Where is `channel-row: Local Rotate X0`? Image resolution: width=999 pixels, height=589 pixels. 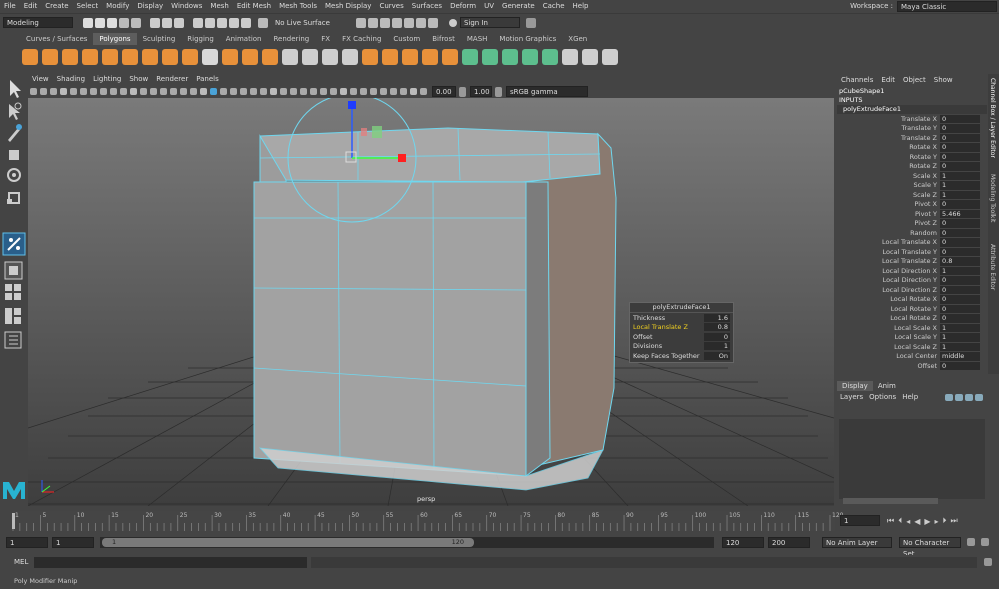
channel-row: Local Rotate X0 is located at coordinates (912, 300).